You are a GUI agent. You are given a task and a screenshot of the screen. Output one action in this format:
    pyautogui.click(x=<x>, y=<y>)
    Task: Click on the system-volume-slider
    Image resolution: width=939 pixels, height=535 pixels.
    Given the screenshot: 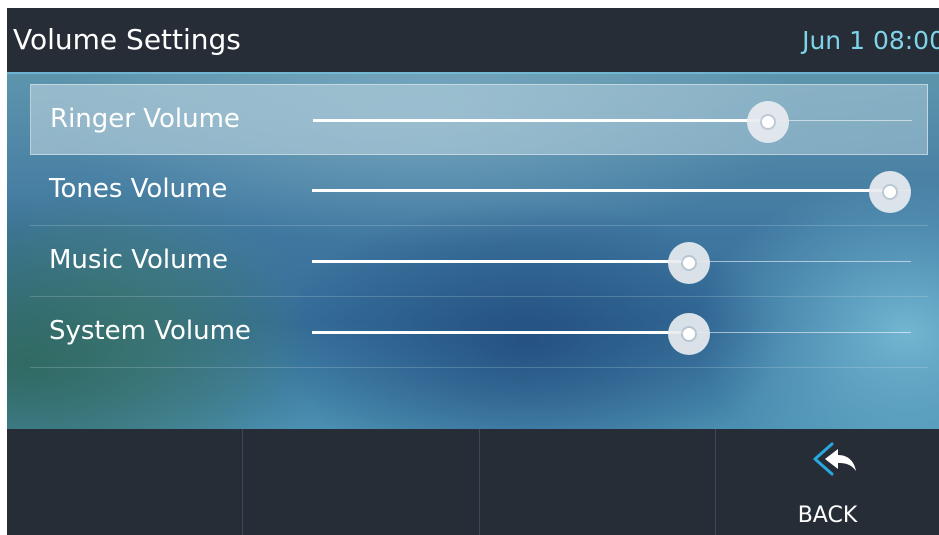 What is the action you would take?
    pyautogui.click(x=611, y=334)
    